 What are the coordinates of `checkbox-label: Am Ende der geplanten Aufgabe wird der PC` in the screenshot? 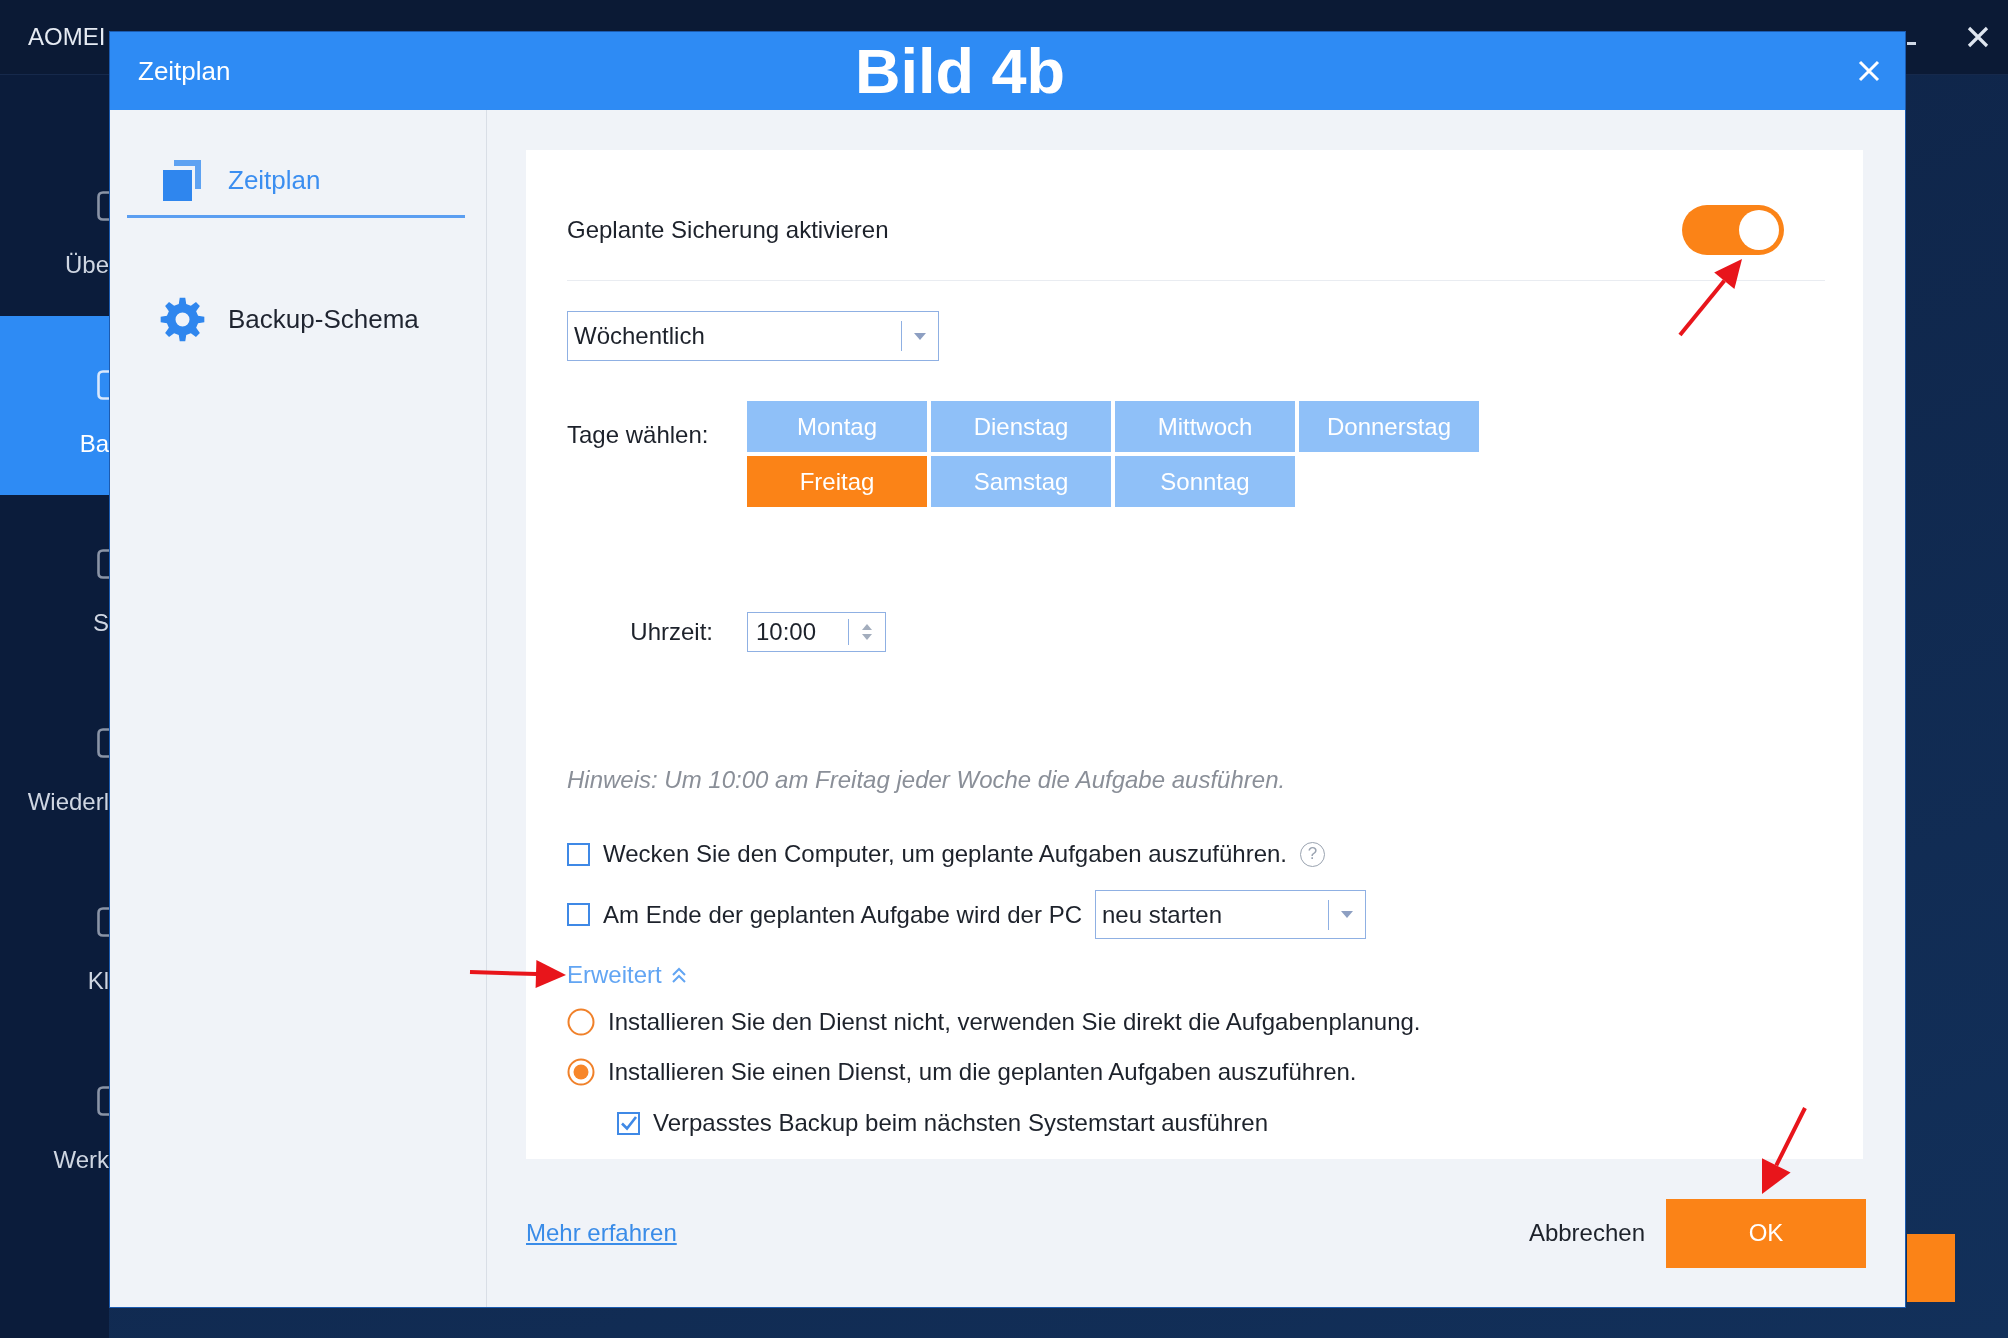 It's located at (842, 914).